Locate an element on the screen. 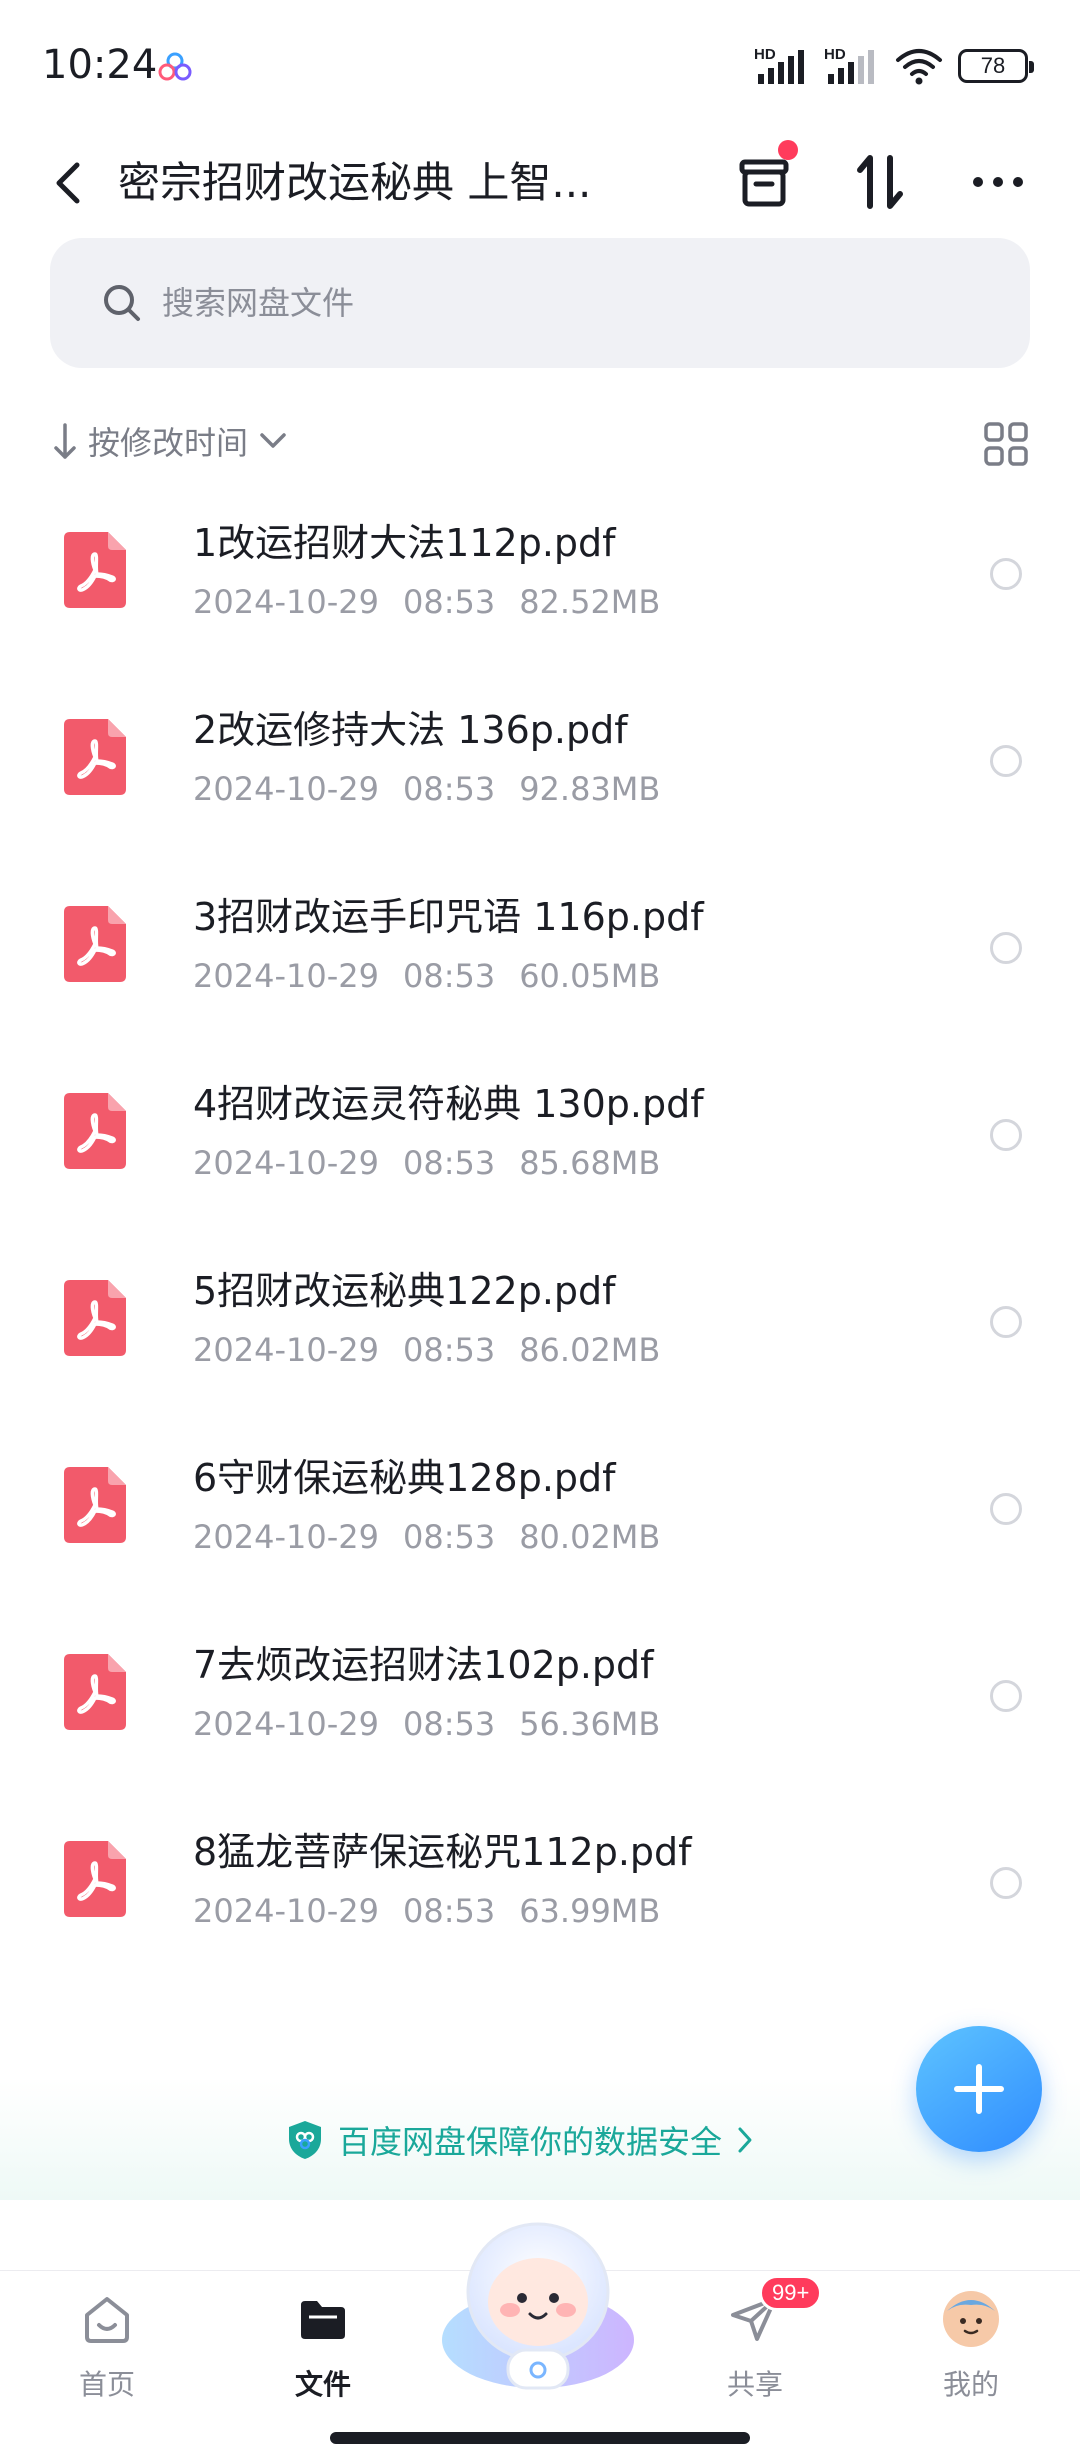 Image resolution: width=1080 pixels, height=2460 pixels. nav-home-label: 首页 is located at coordinates (106, 2384).